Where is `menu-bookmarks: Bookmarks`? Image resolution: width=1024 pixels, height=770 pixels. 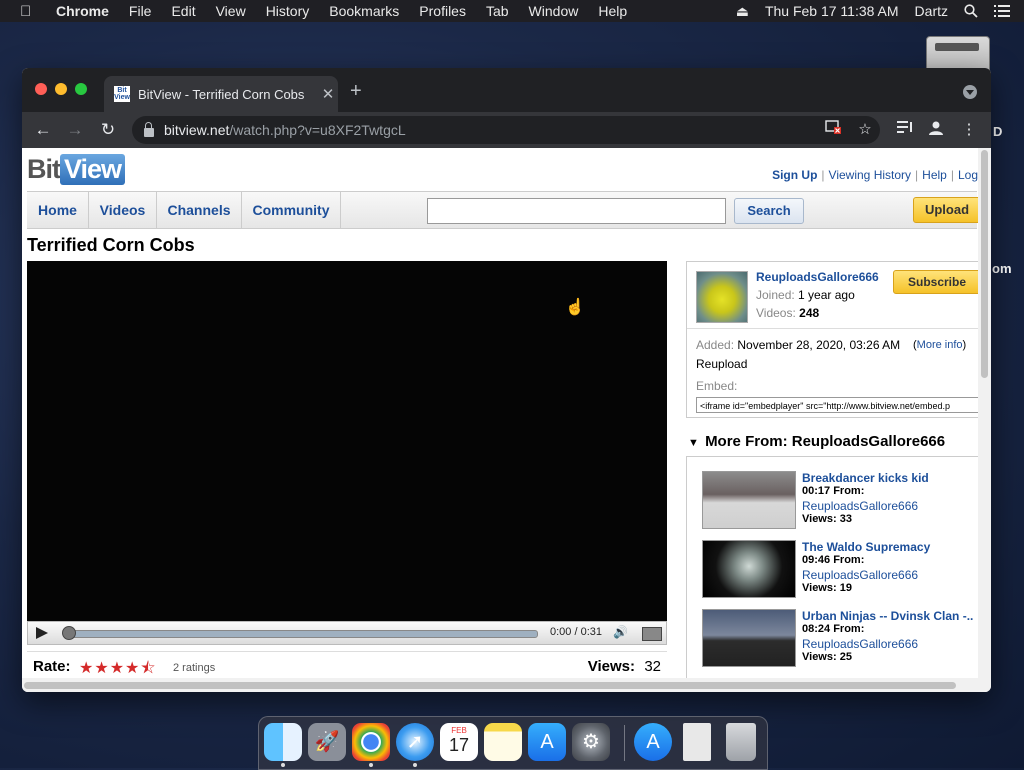
menu-bookmarks: Bookmarks is located at coordinates (364, 11).